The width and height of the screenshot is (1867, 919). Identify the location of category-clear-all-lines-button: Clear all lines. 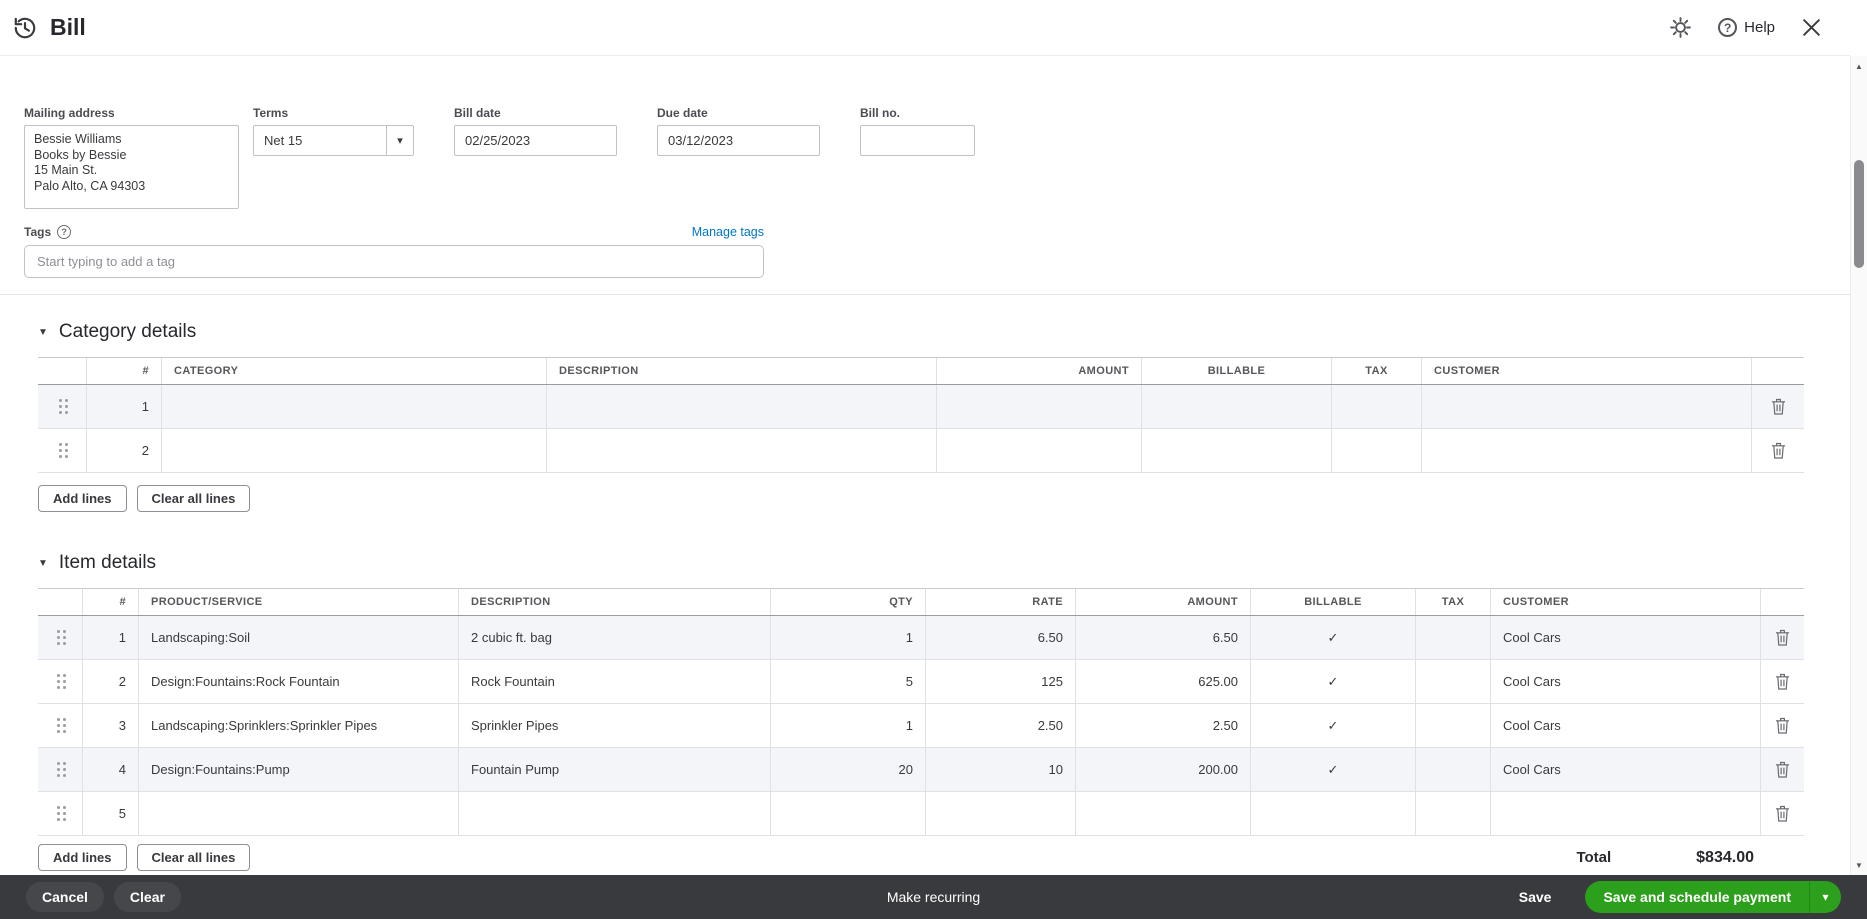
(193, 498).